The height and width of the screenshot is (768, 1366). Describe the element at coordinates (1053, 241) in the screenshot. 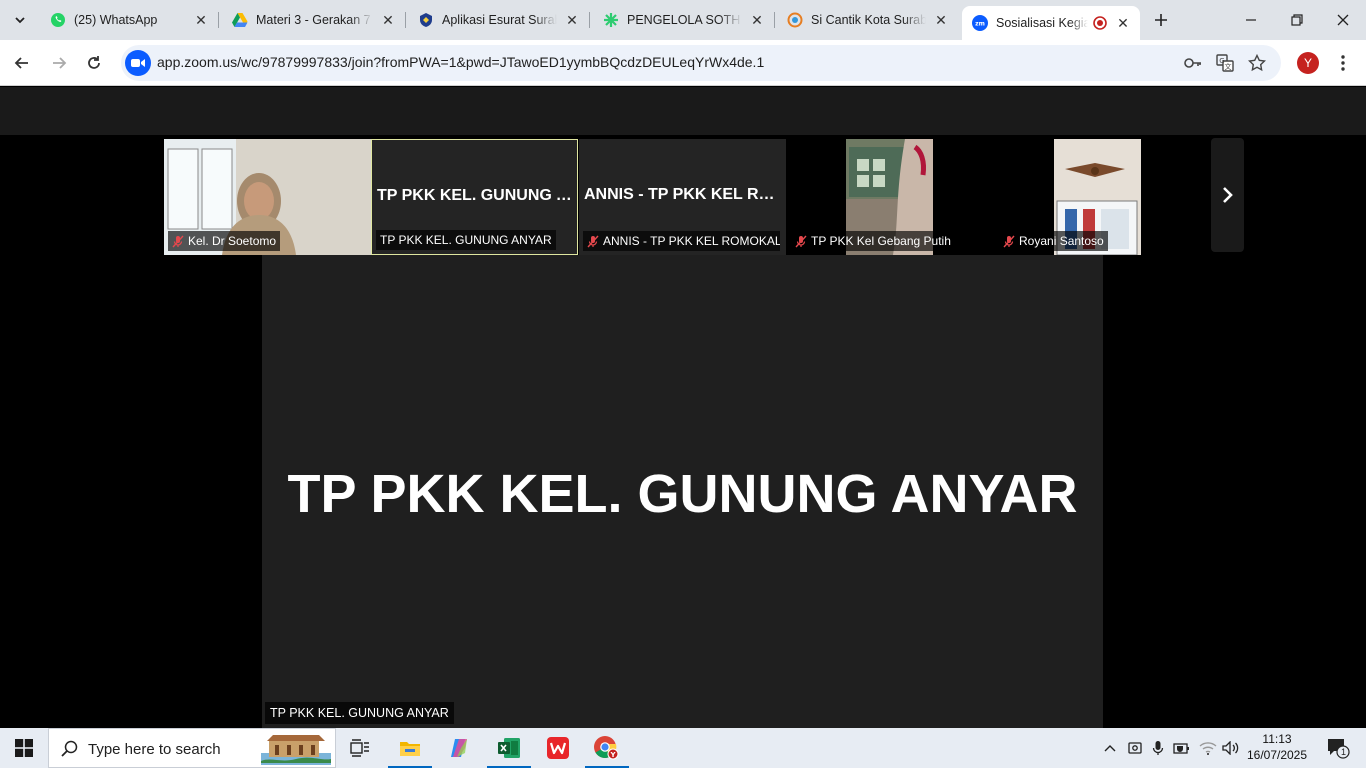

I see `participant-name-label: Royani Santoso` at that location.